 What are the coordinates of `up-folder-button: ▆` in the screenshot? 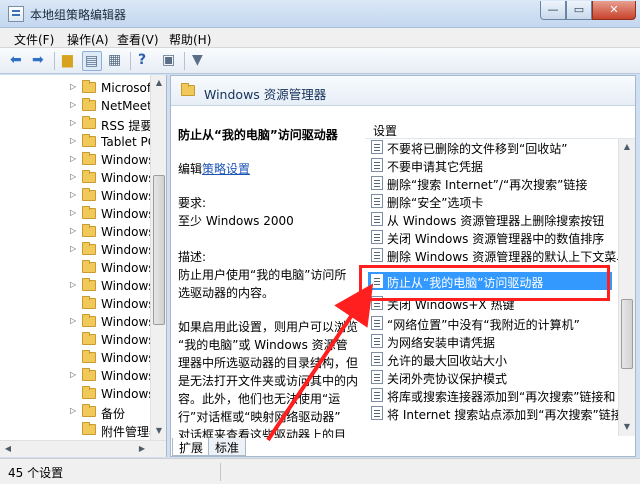 It's located at (70, 61).